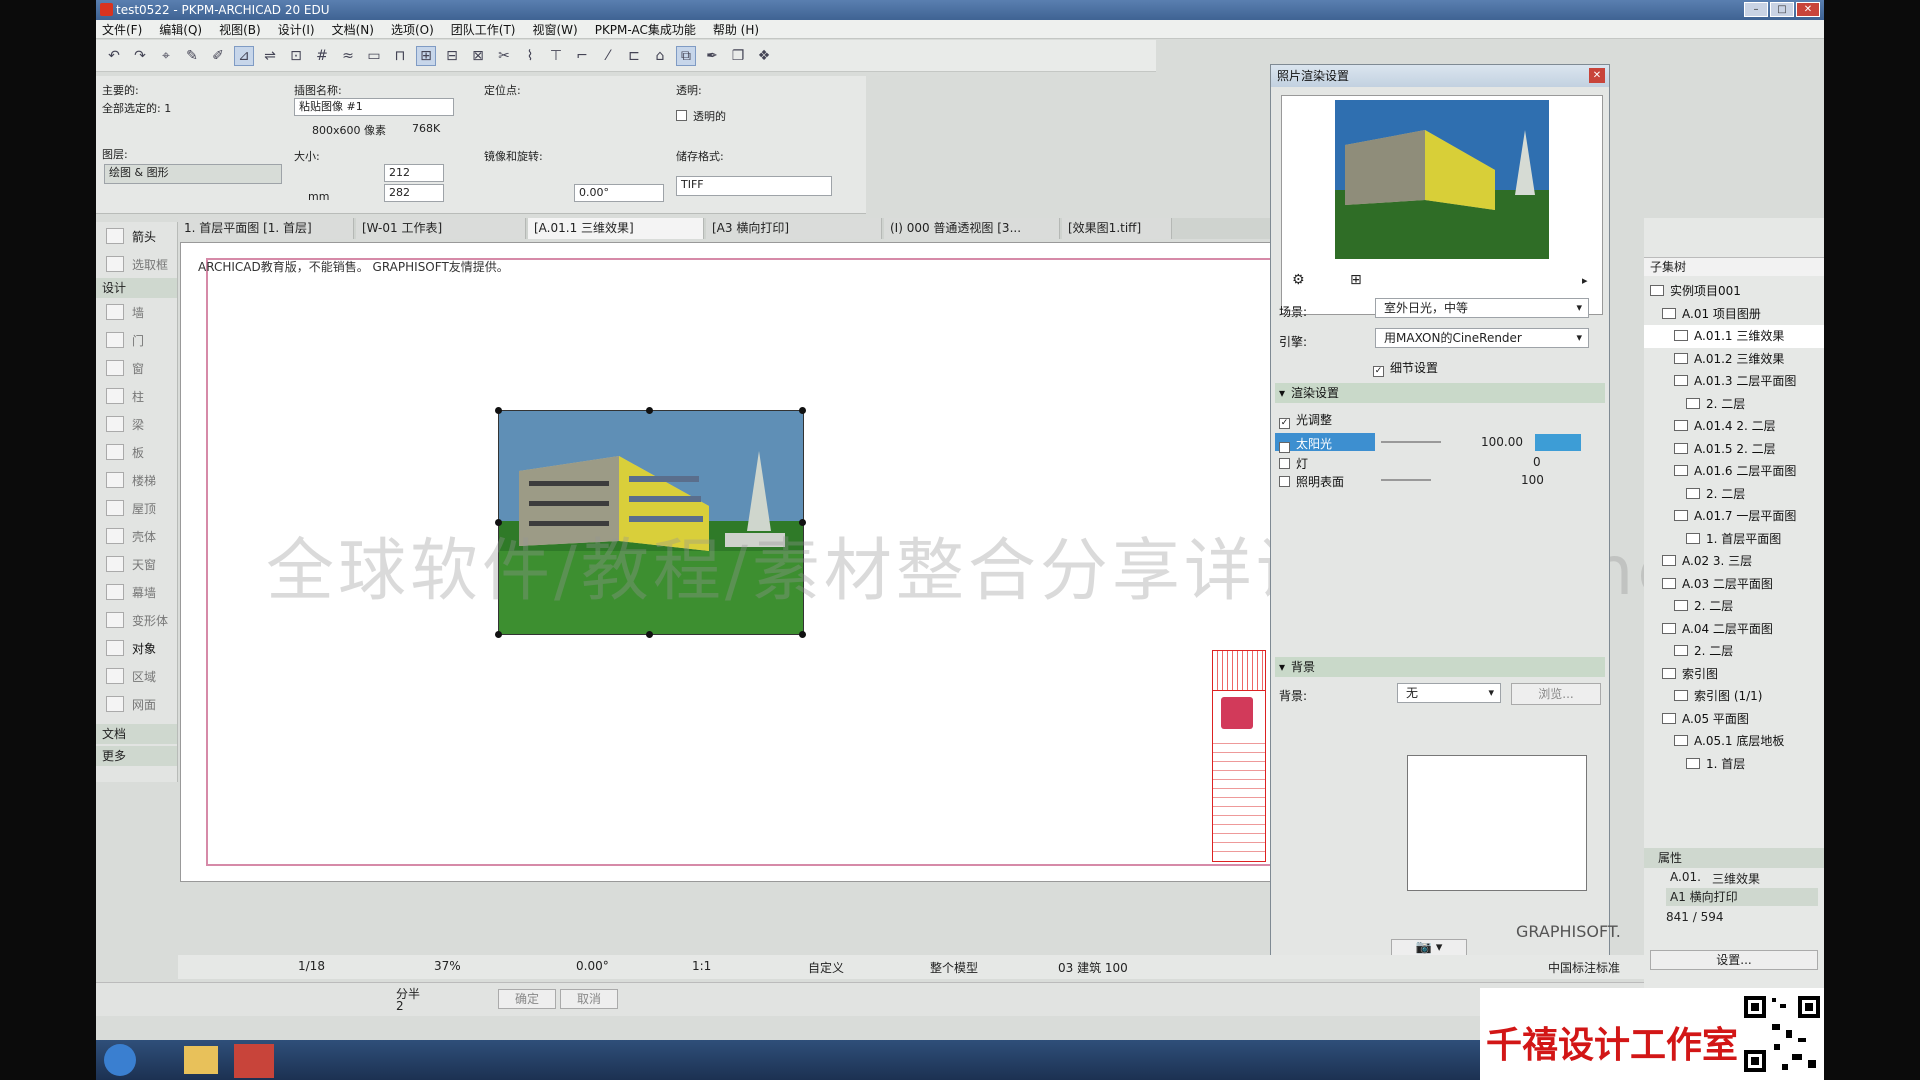  What do you see at coordinates (1742, 897) in the screenshot?
I see `prop-layout-select: A1 横向打印` at bounding box center [1742, 897].